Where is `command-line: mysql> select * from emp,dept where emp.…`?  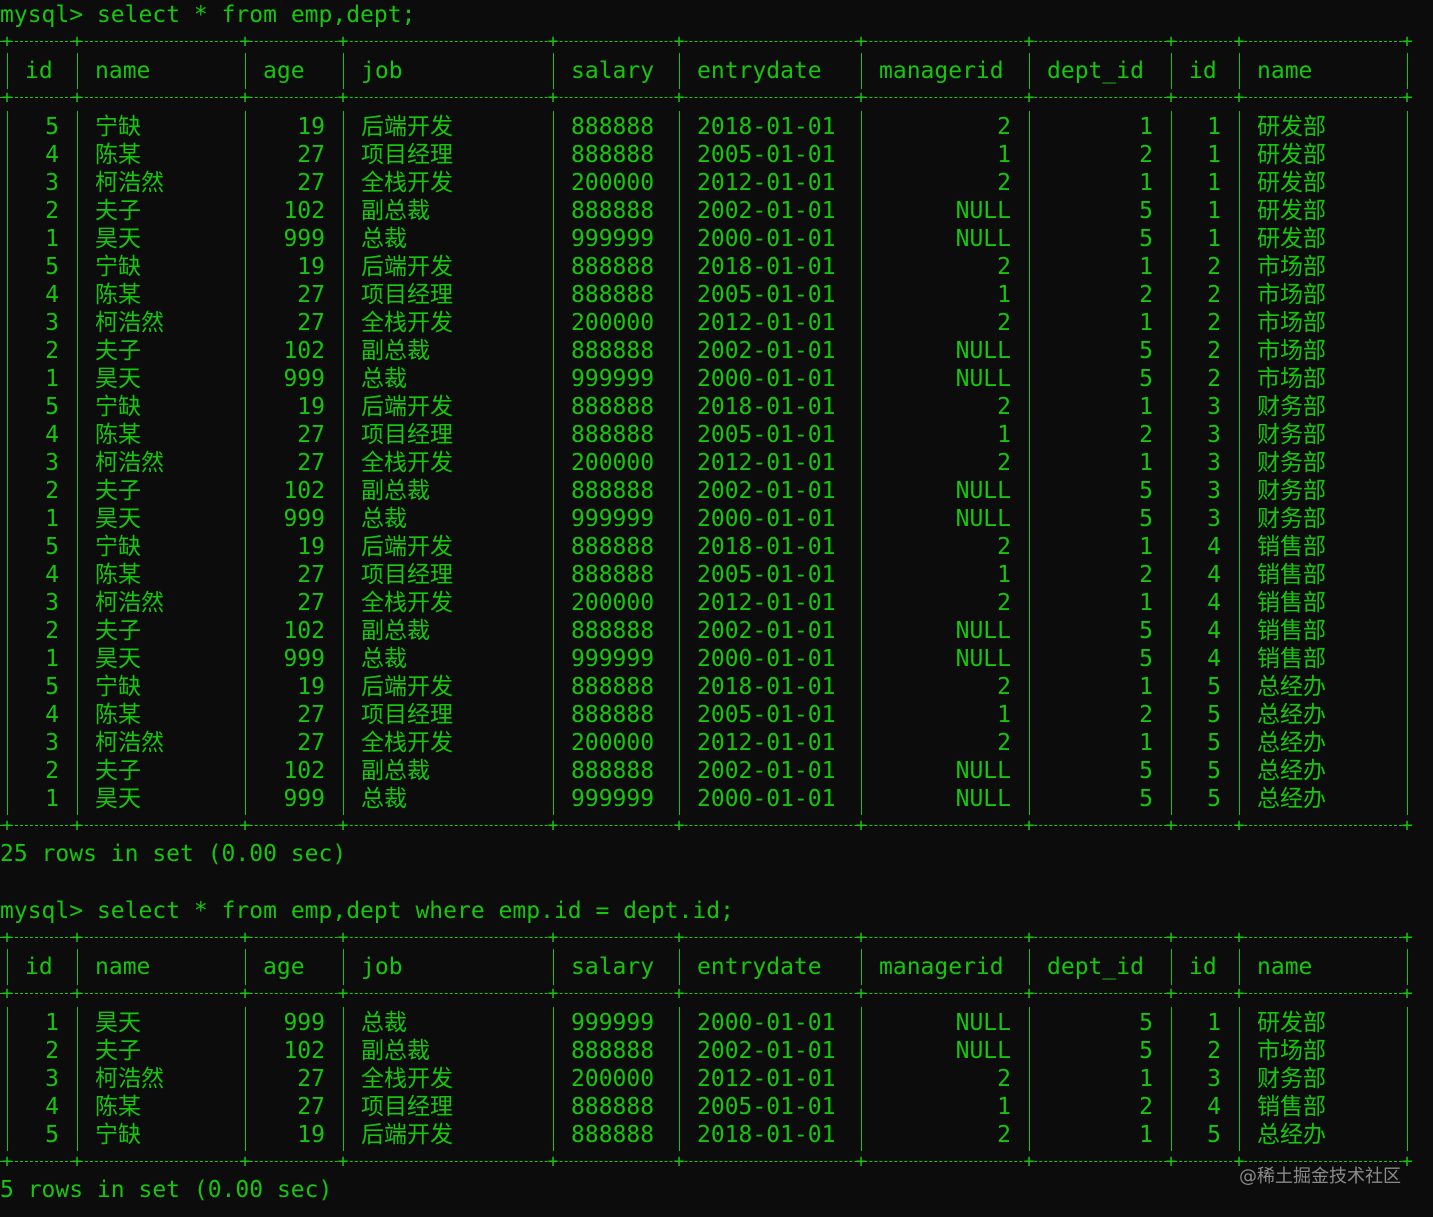
command-line: mysql> select * from emp,dept where emp.… is located at coordinates (367, 911).